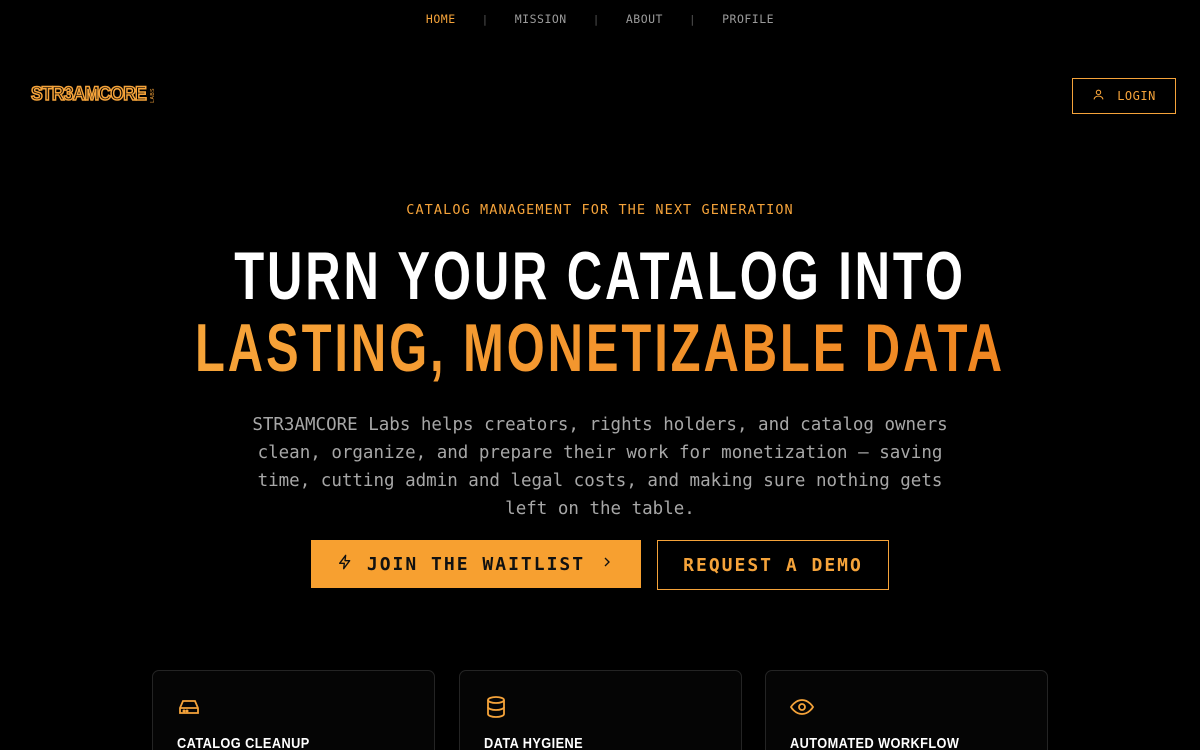 This screenshot has width=1200, height=750. What do you see at coordinates (773, 565) in the screenshot?
I see `request-demo-button: REQUEST A DEMO` at bounding box center [773, 565].